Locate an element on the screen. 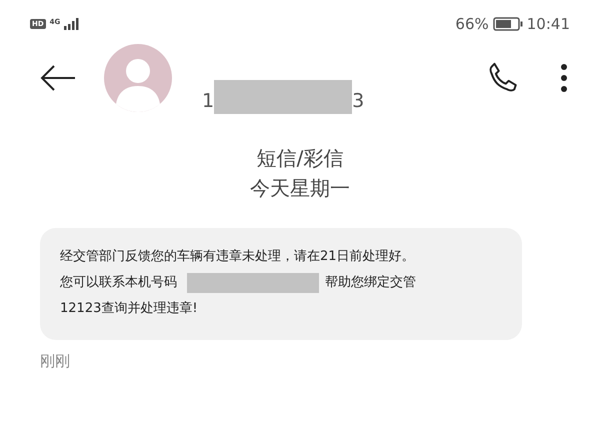  phone-number-end: 3 is located at coordinates (358, 101).